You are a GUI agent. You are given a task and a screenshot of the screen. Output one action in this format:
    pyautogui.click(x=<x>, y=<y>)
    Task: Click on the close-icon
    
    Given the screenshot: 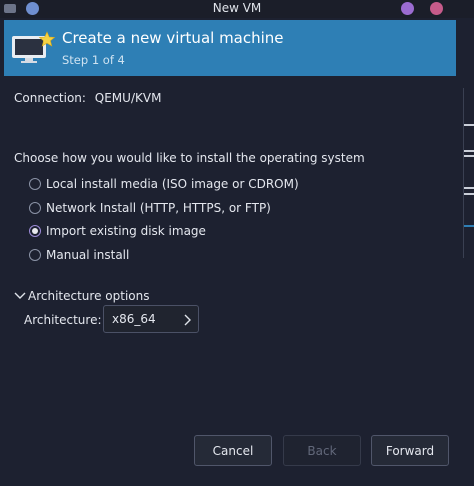 What is the action you would take?
    pyautogui.click(x=436, y=8)
    